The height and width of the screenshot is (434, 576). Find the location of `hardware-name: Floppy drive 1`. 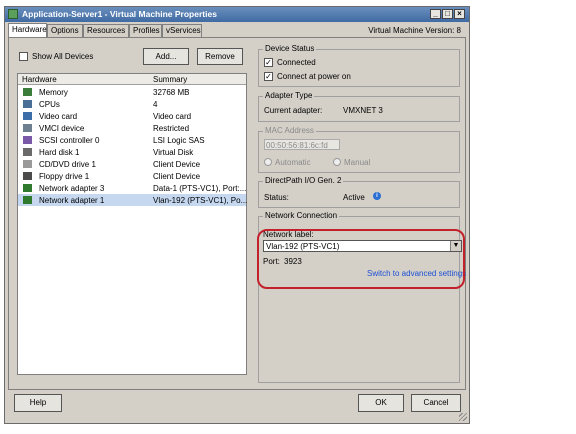

hardware-name: Floppy drive 1 is located at coordinates (64, 176).